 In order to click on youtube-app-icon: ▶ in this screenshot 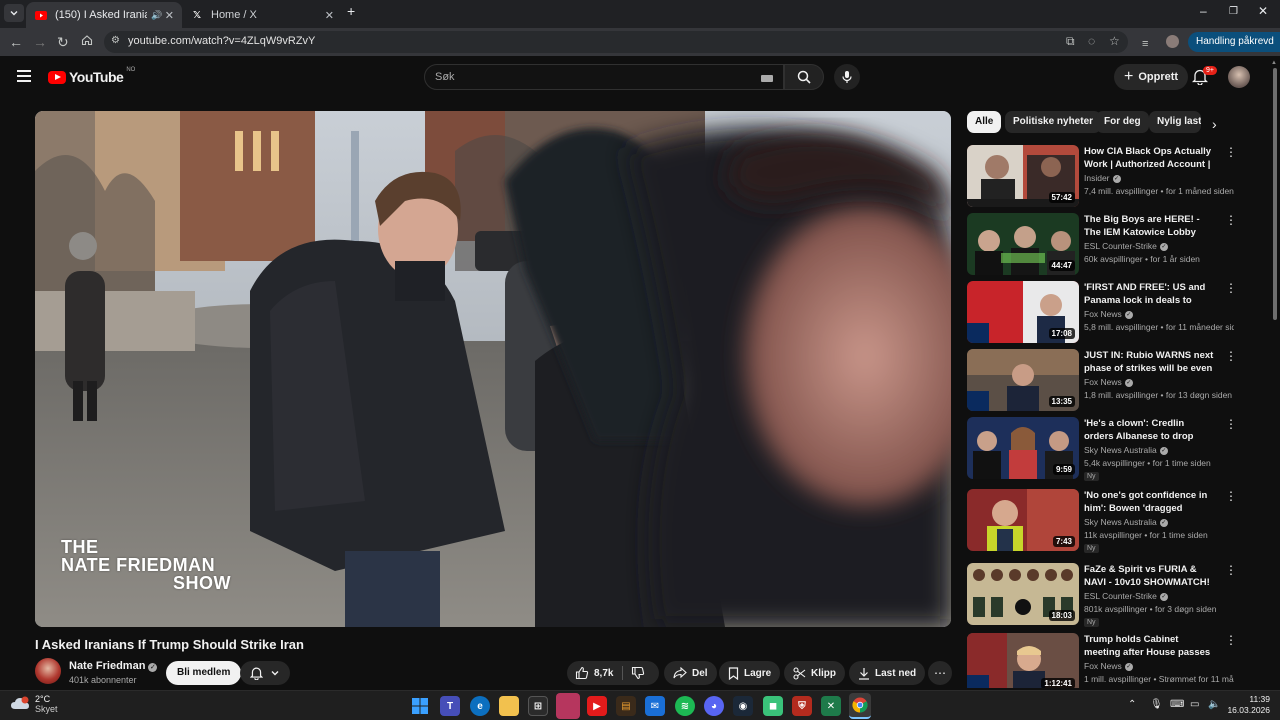, I will do `click(597, 706)`.